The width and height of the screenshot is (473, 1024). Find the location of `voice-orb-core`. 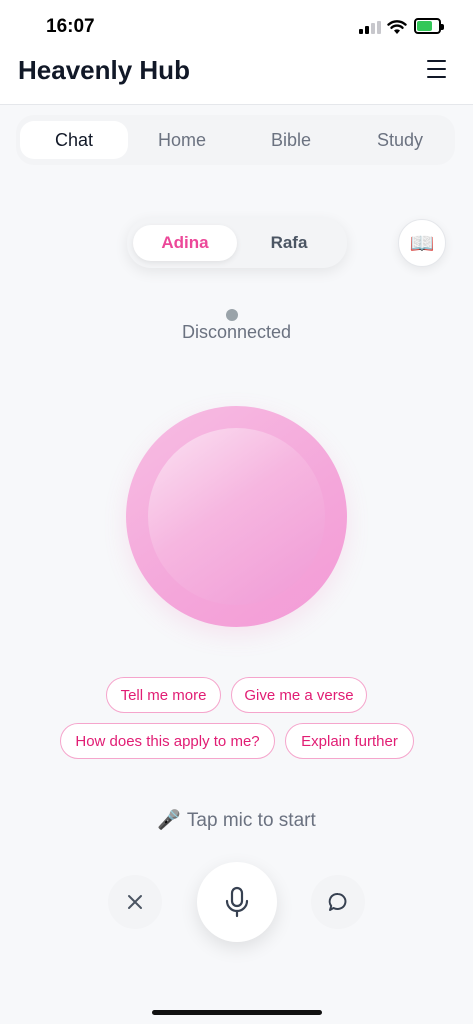

voice-orb-core is located at coordinates (236, 516).